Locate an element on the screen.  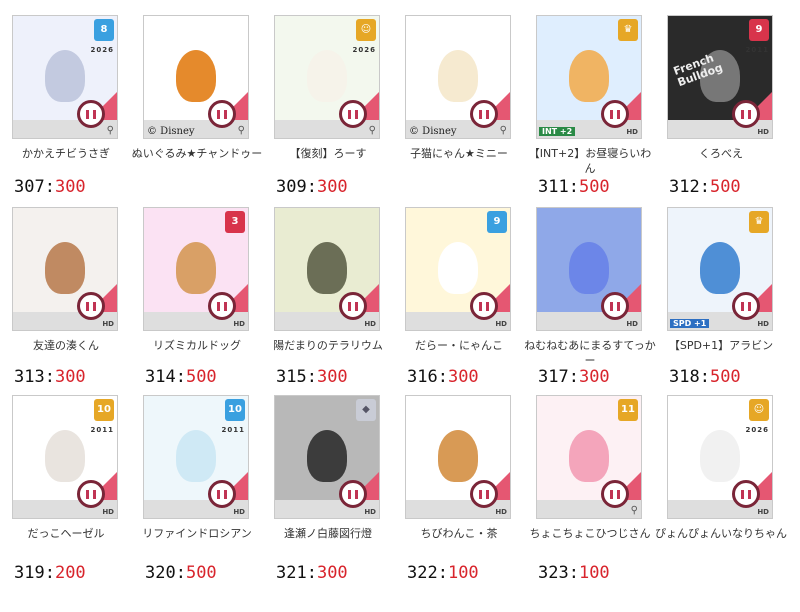
item-name: 【INT+2】お昼寝らいわん is located at coordinates (590, 161).